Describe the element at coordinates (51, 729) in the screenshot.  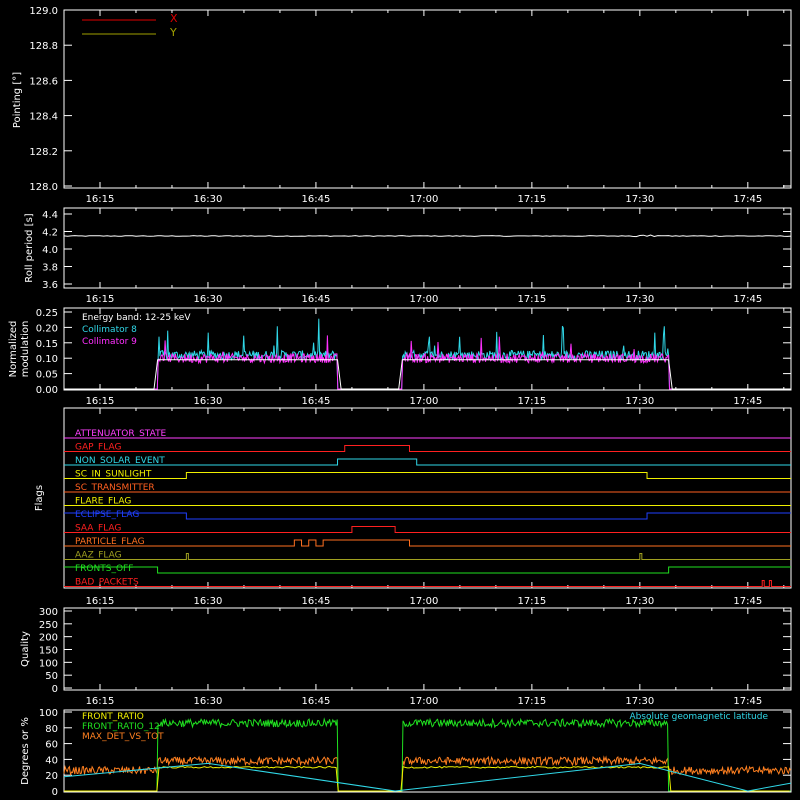
I see `y-tick-label: 80` at that location.